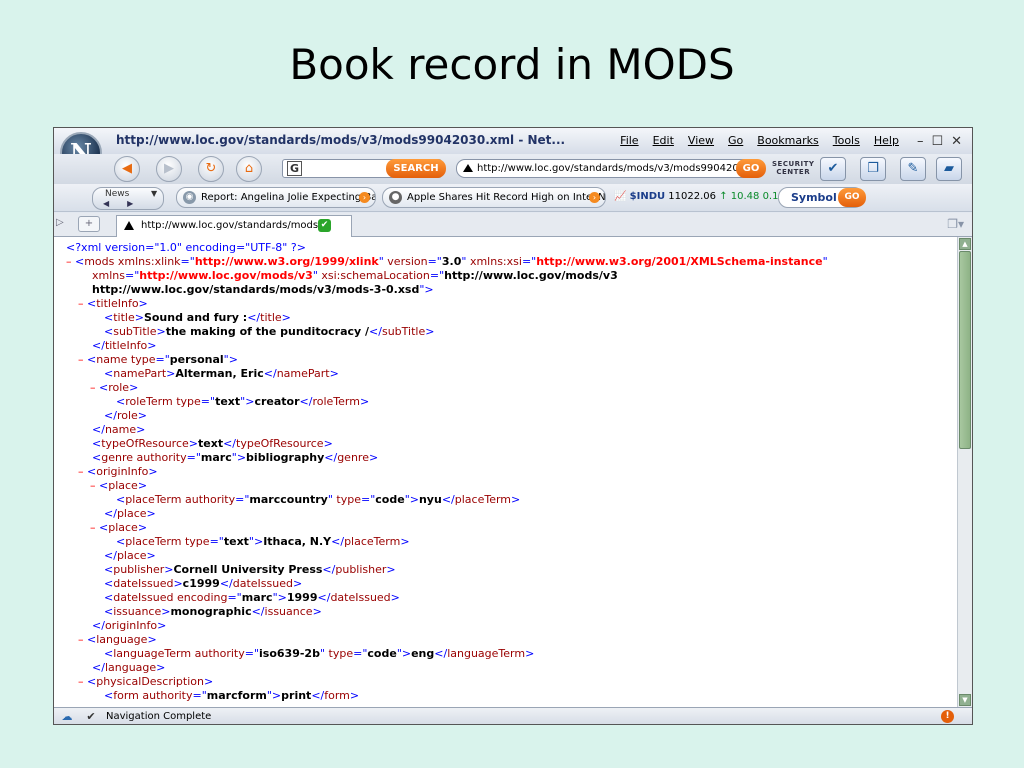 The image size is (1024, 768). Describe the element at coordinates (752, 196) in the screenshot. I see `stock-change: ↑ 10.48 0.10` at that location.